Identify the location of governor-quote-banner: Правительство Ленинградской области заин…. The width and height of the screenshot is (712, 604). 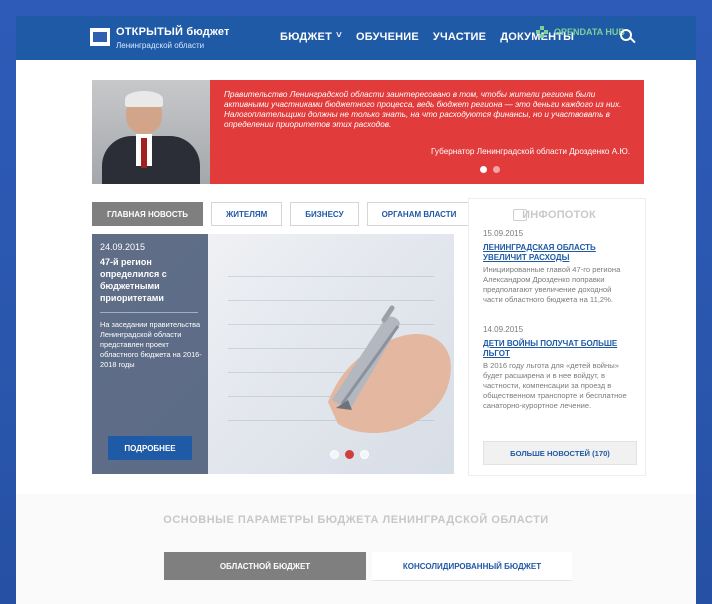
(368, 132).